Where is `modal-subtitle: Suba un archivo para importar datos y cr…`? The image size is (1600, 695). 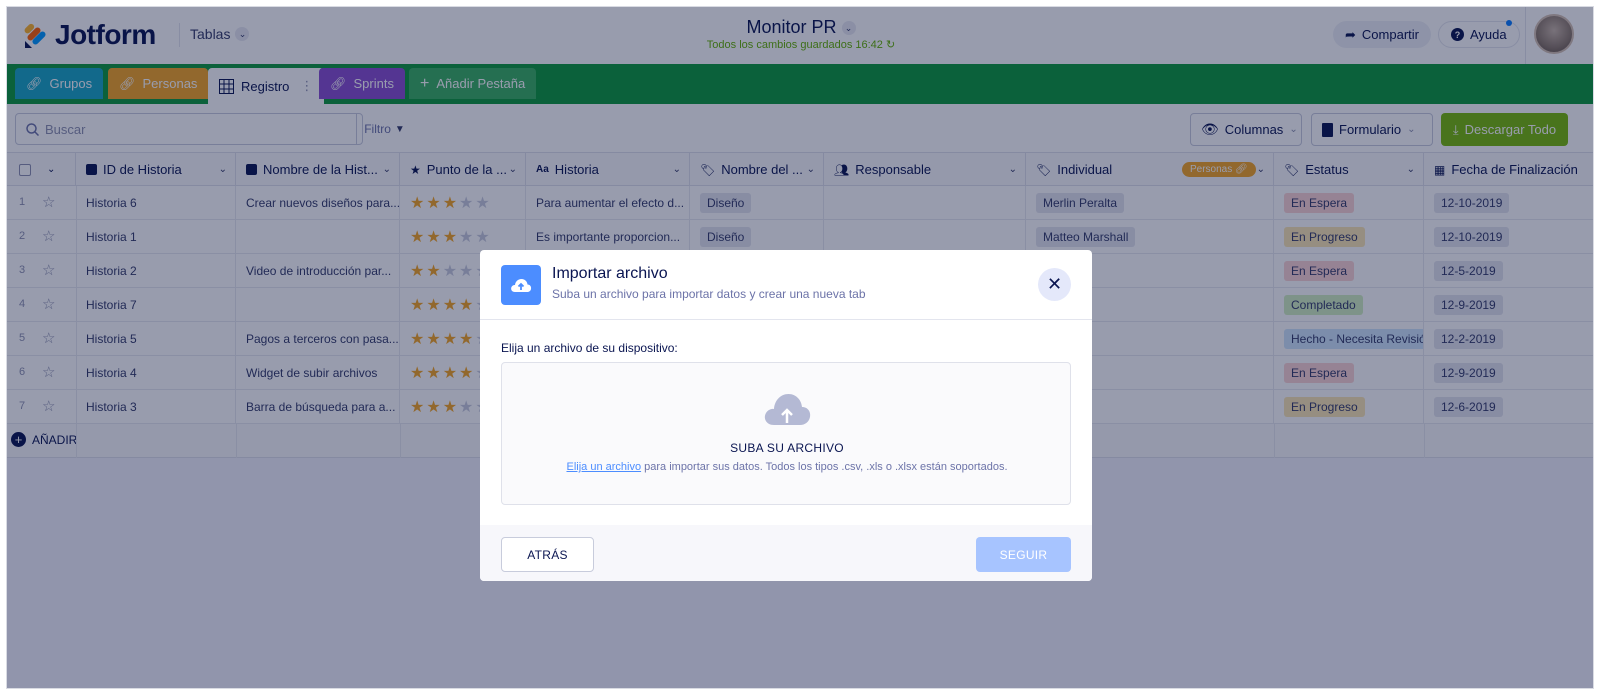 modal-subtitle: Suba un archivo para importar datos y cr… is located at coordinates (709, 294).